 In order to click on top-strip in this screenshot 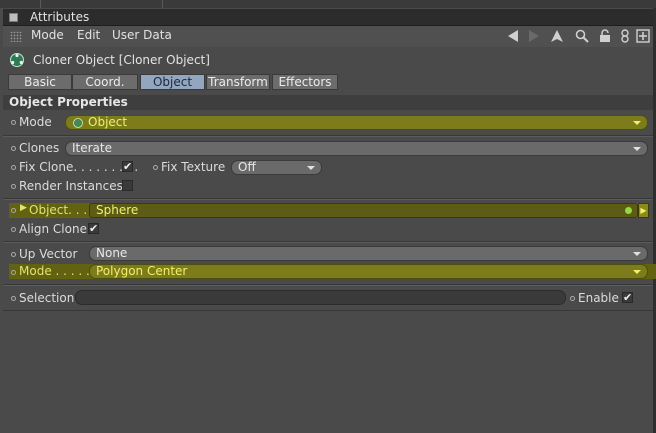, I will do `click(328, 4)`.